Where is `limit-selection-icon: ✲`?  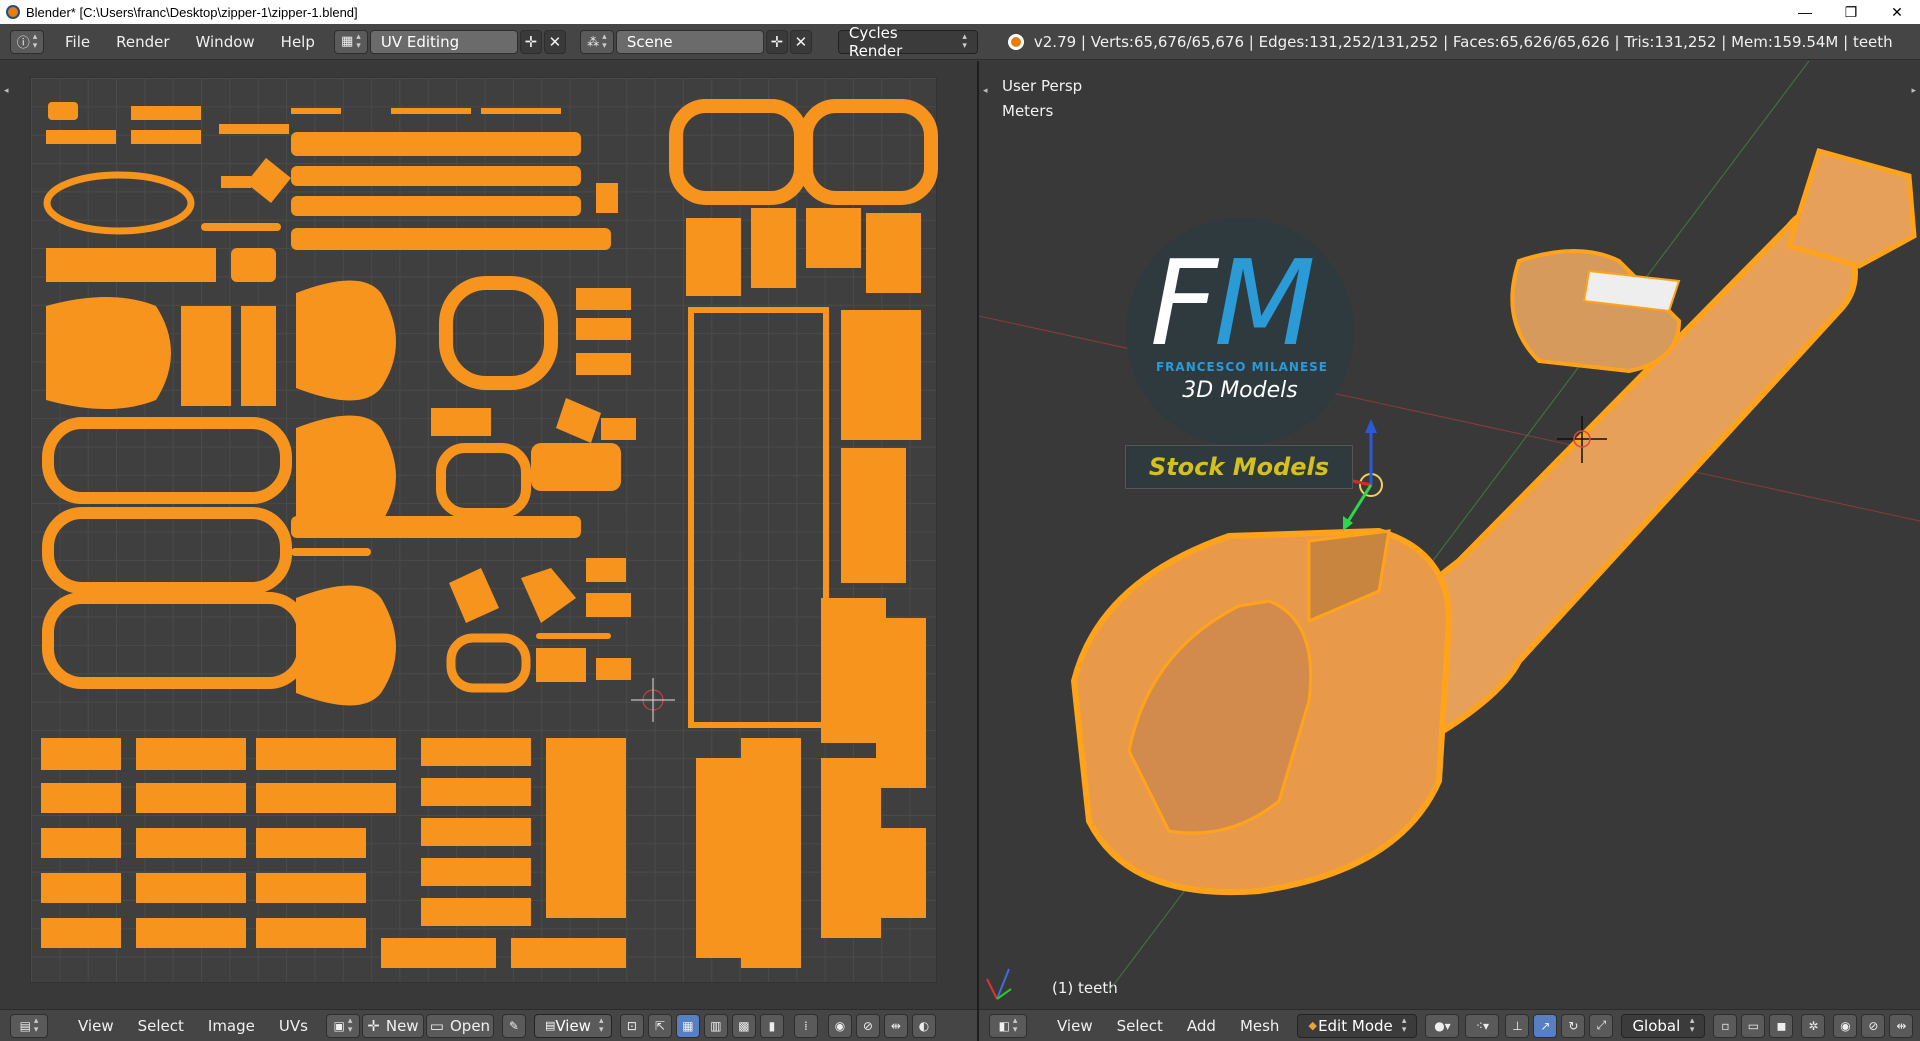 limit-selection-icon: ✲ is located at coordinates (1813, 1025).